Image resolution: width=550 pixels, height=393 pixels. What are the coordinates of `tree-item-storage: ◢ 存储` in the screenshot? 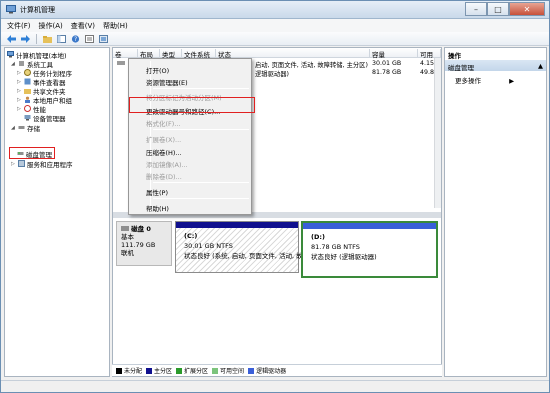 It's located at (25, 128).